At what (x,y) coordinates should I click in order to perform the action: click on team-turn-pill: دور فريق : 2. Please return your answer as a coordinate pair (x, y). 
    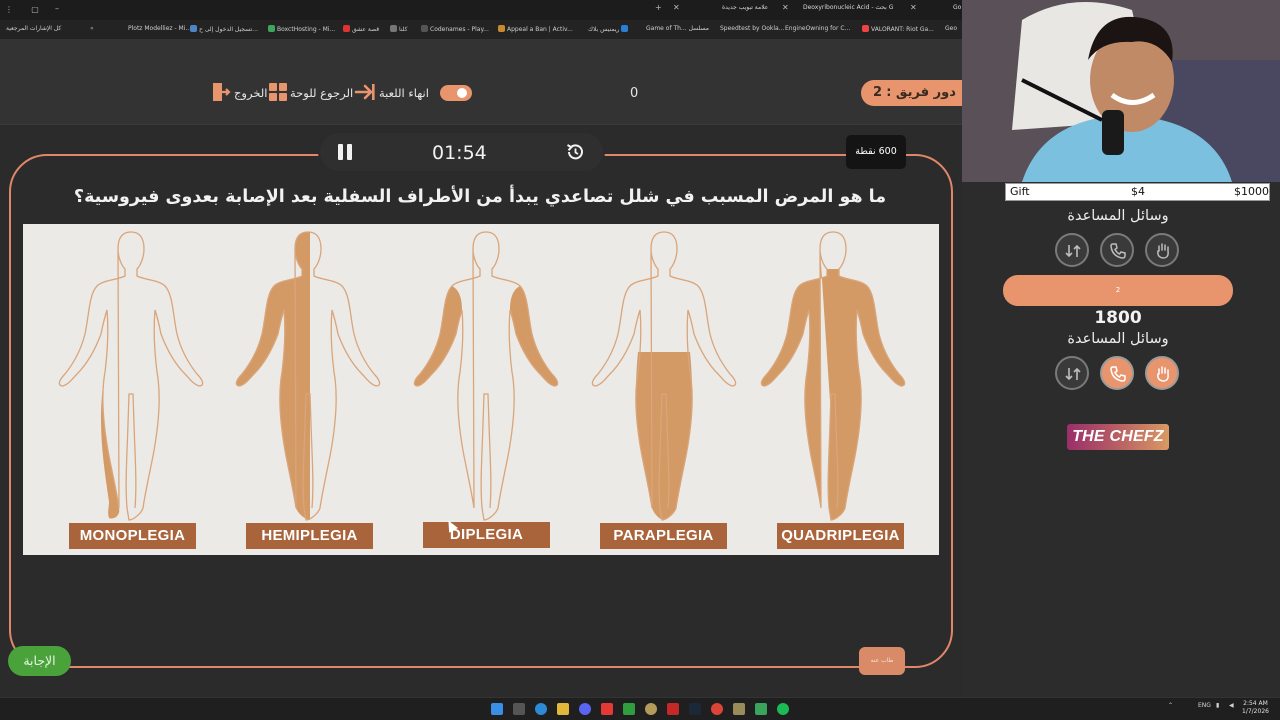
    Looking at the image, I should click on (911, 93).